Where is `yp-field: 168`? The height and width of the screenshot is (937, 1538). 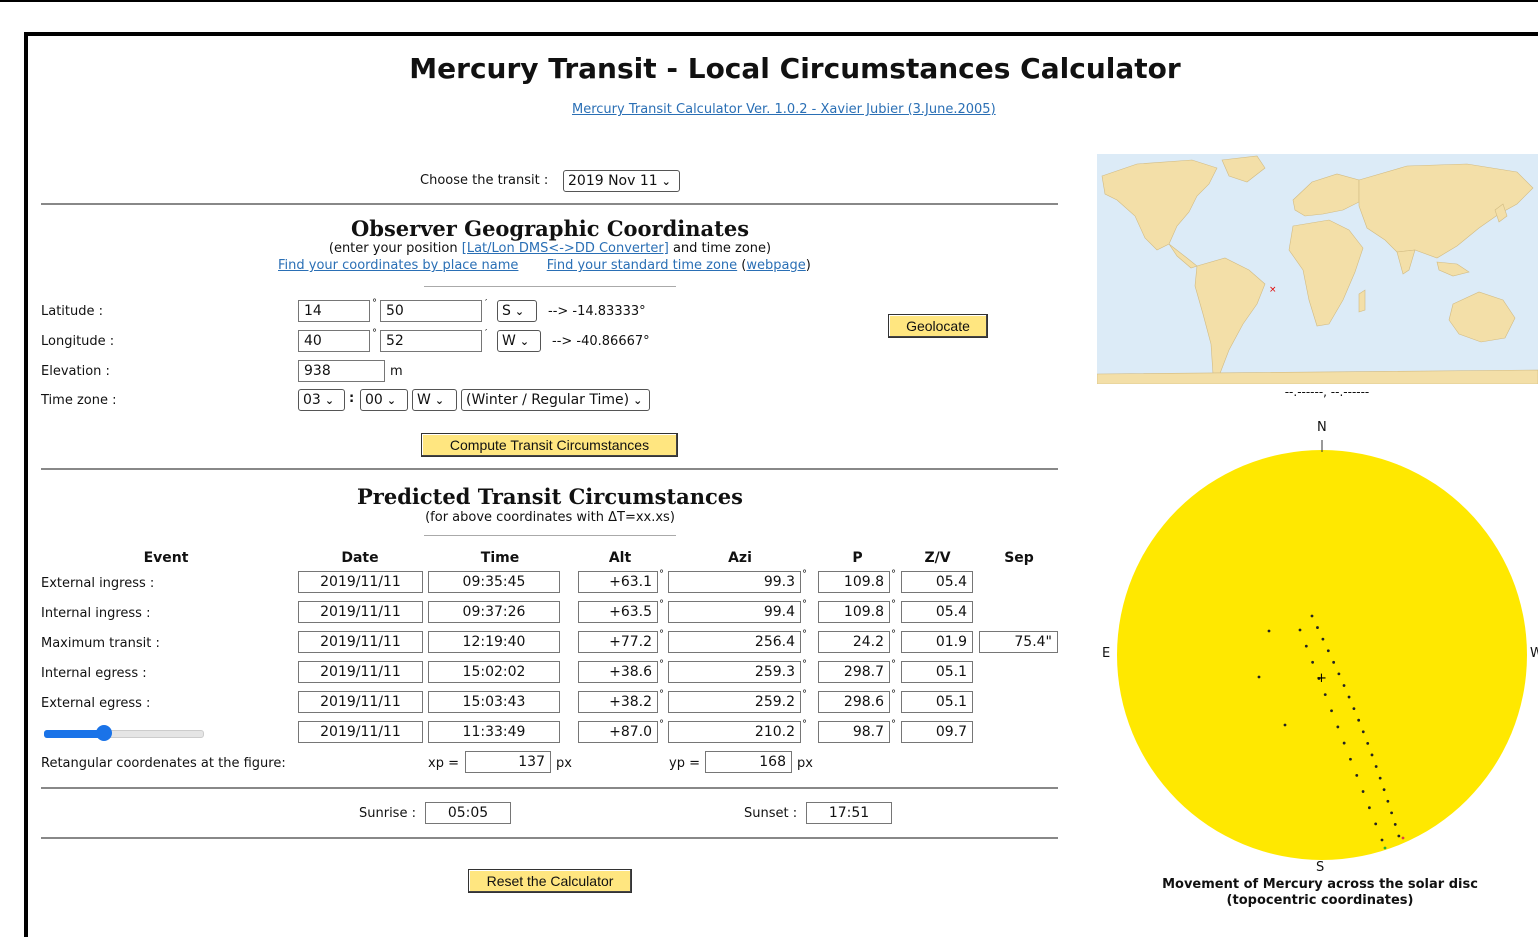 yp-field: 168 is located at coordinates (748, 762).